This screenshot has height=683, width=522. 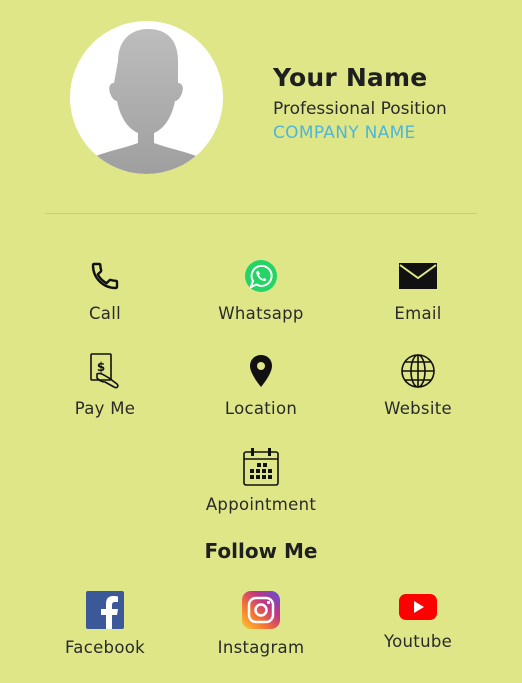 I want to click on call-label: Call, so click(x=104, y=313).